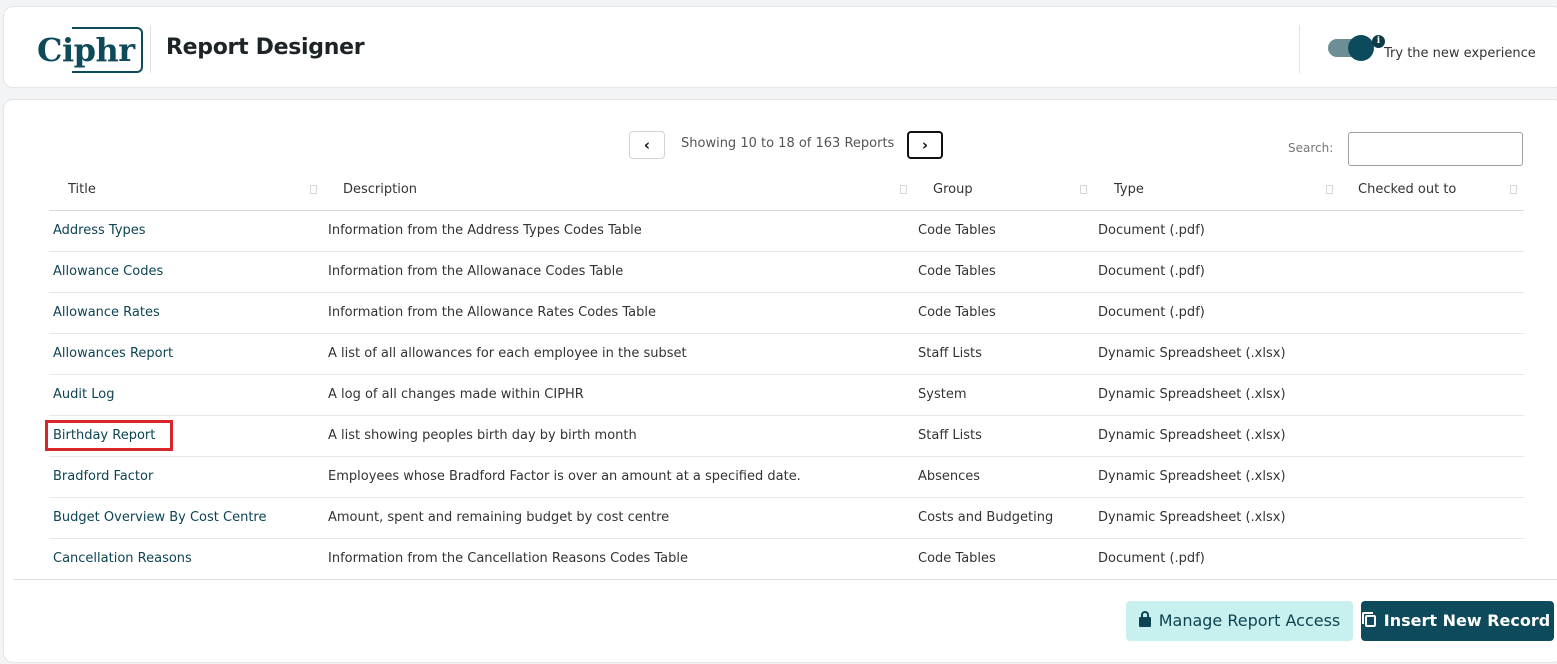  I want to click on report-group: Absences, so click(949, 476).